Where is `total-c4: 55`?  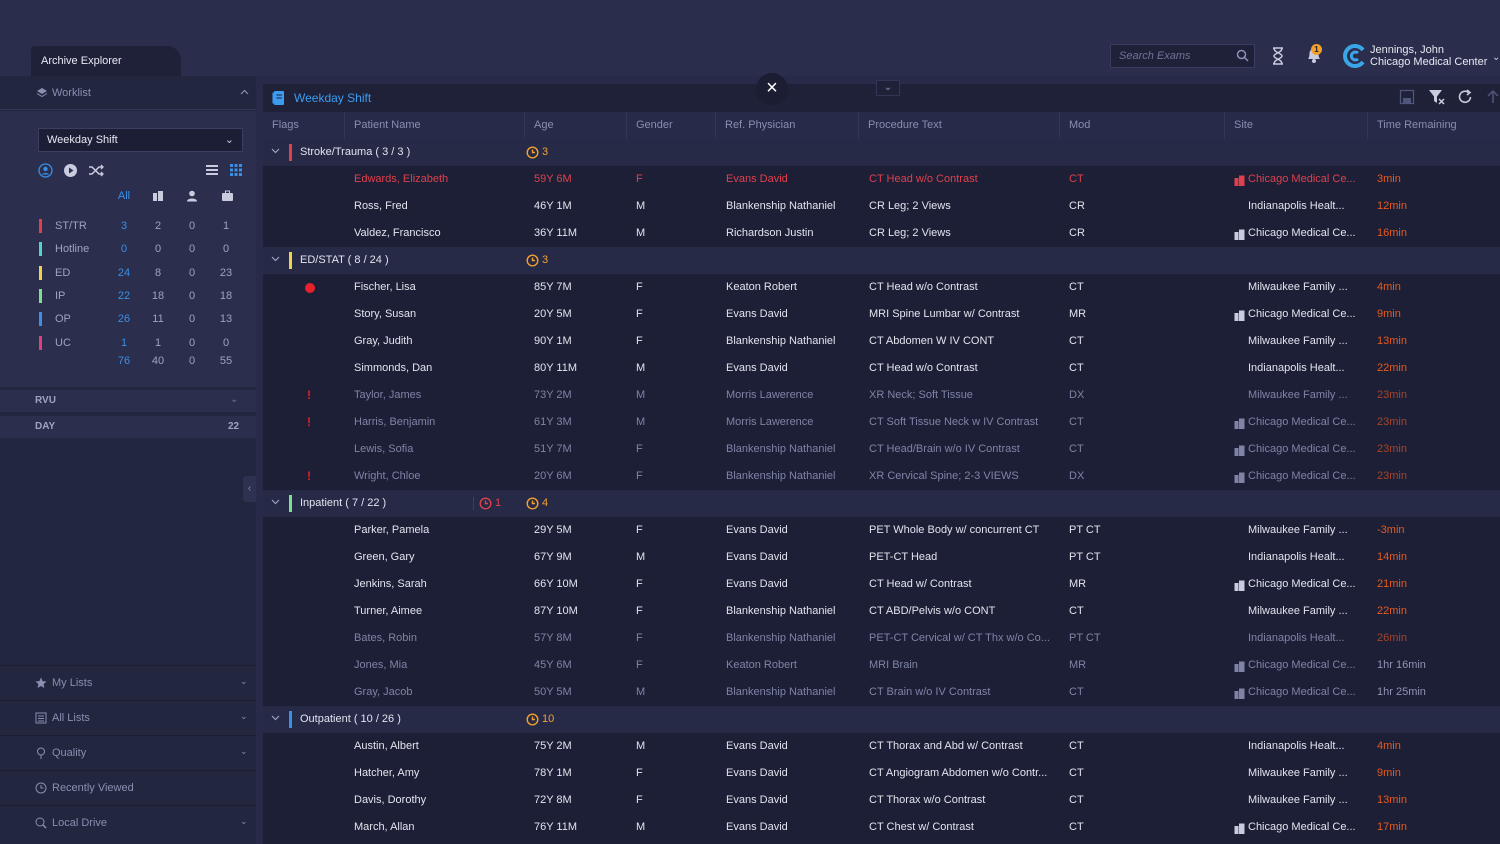 total-c4: 55 is located at coordinates (226, 361).